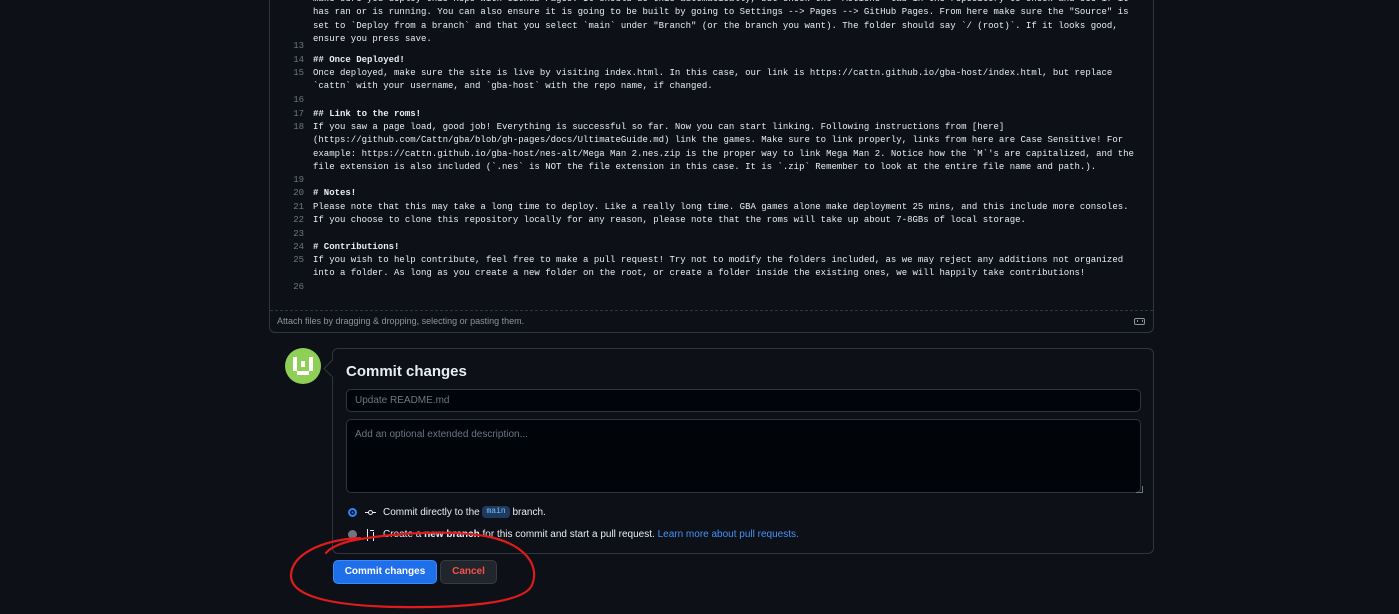  I want to click on line-number: 13, so click(298, 46).